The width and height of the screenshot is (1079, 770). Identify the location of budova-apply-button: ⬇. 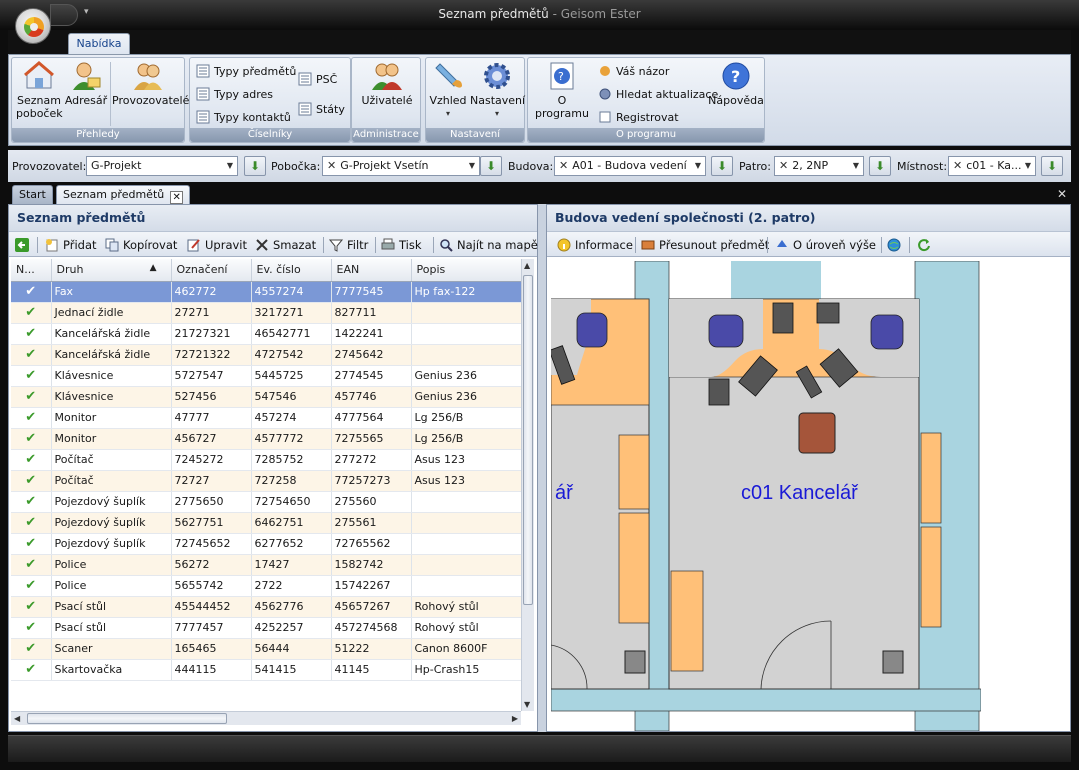
(722, 166).